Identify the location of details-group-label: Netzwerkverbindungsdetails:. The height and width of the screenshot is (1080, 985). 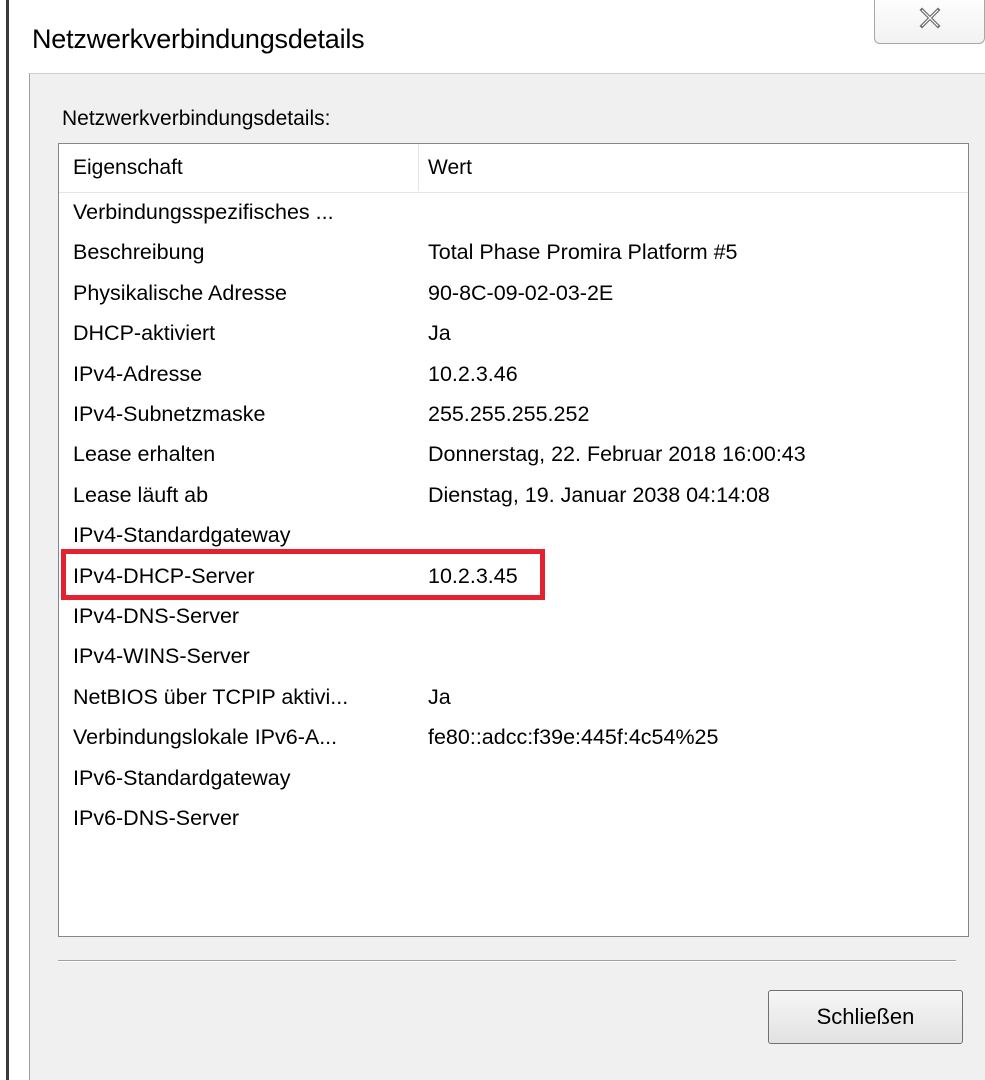
(196, 118).